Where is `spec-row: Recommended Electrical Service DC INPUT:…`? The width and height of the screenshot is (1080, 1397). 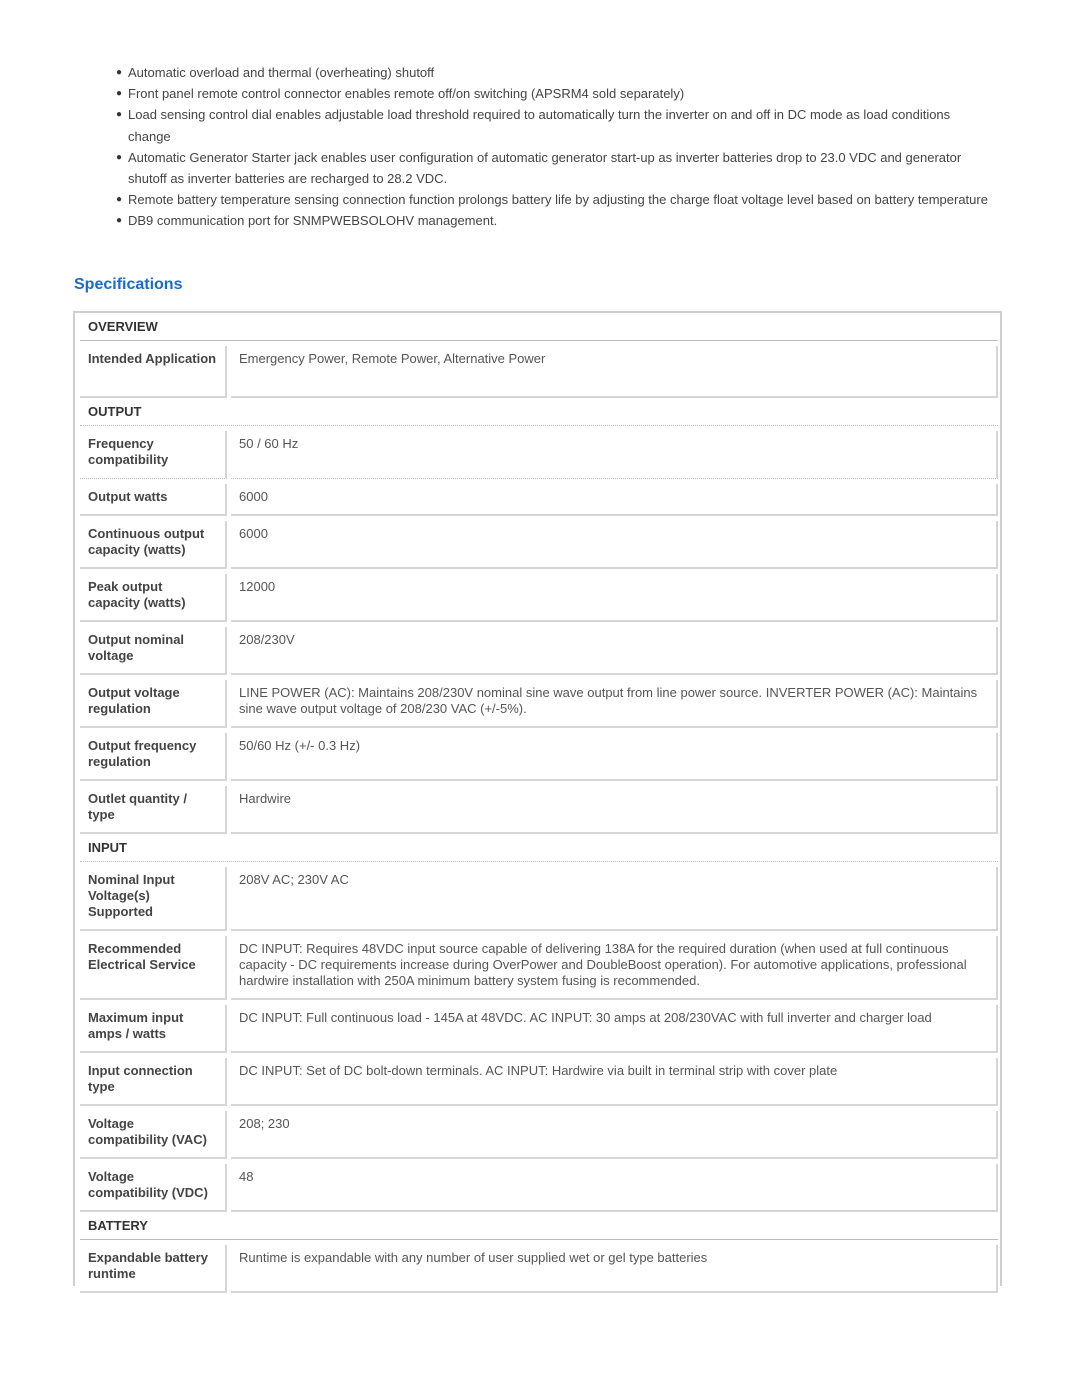
spec-row: Recommended Electrical Service DC INPUT:… is located at coordinates (539, 968).